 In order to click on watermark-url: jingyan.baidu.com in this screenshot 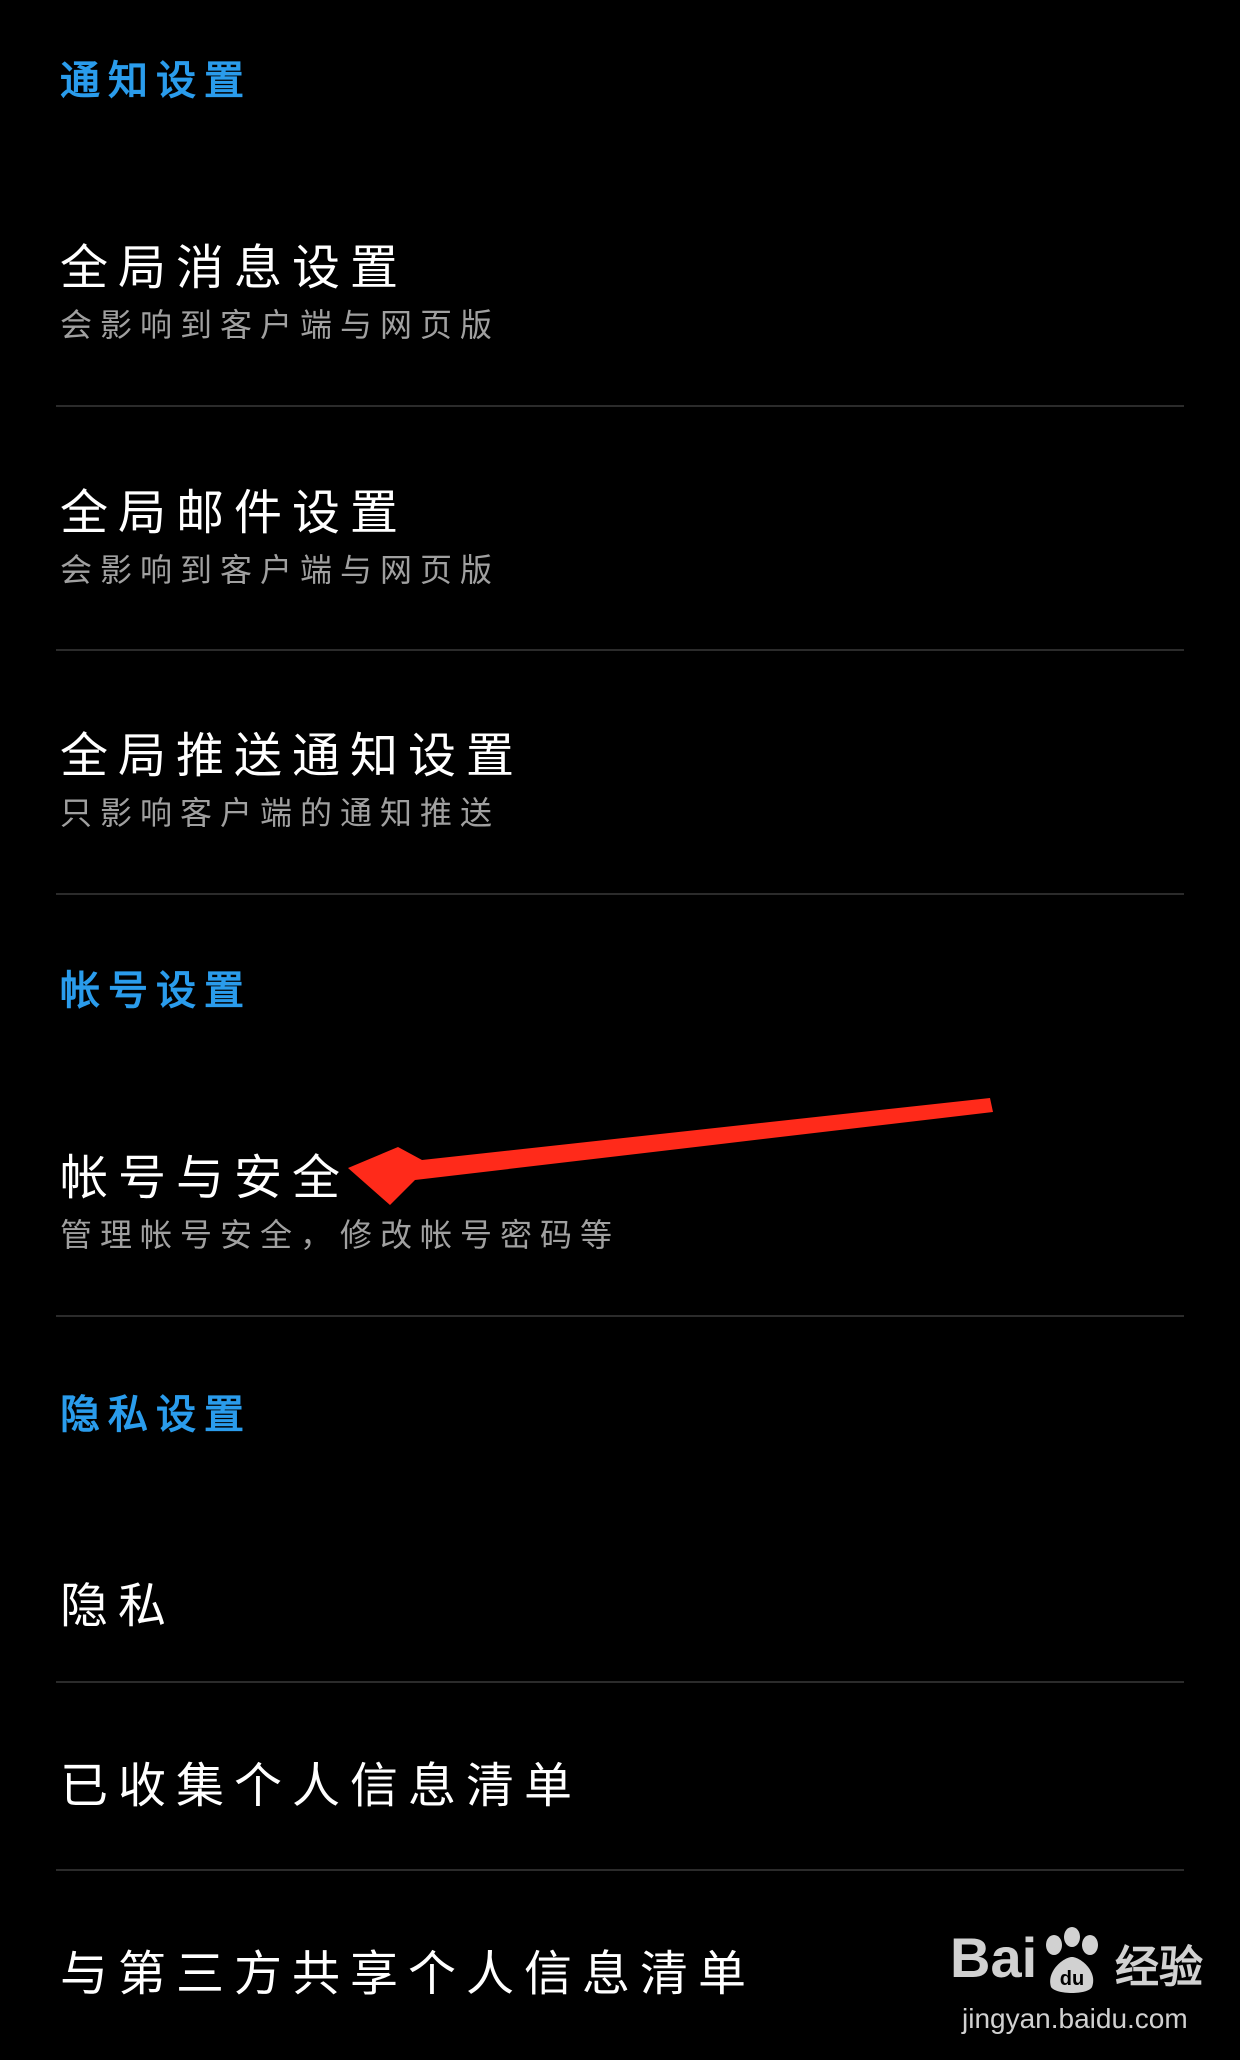, I will do `click(1075, 2018)`.